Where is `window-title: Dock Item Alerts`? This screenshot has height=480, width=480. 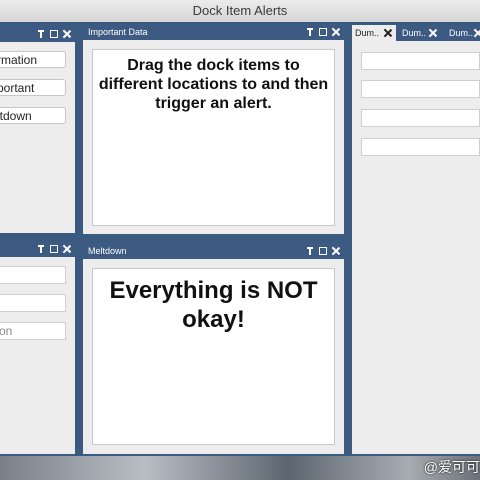 window-title: Dock Item Alerts is located at coordinates (240, 10).